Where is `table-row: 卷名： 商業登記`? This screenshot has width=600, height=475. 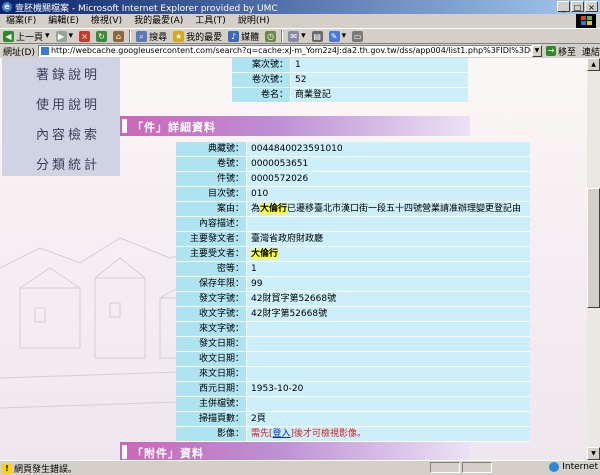
table-row: 卷名： 商業登記 is located at coordinates (350, 95).